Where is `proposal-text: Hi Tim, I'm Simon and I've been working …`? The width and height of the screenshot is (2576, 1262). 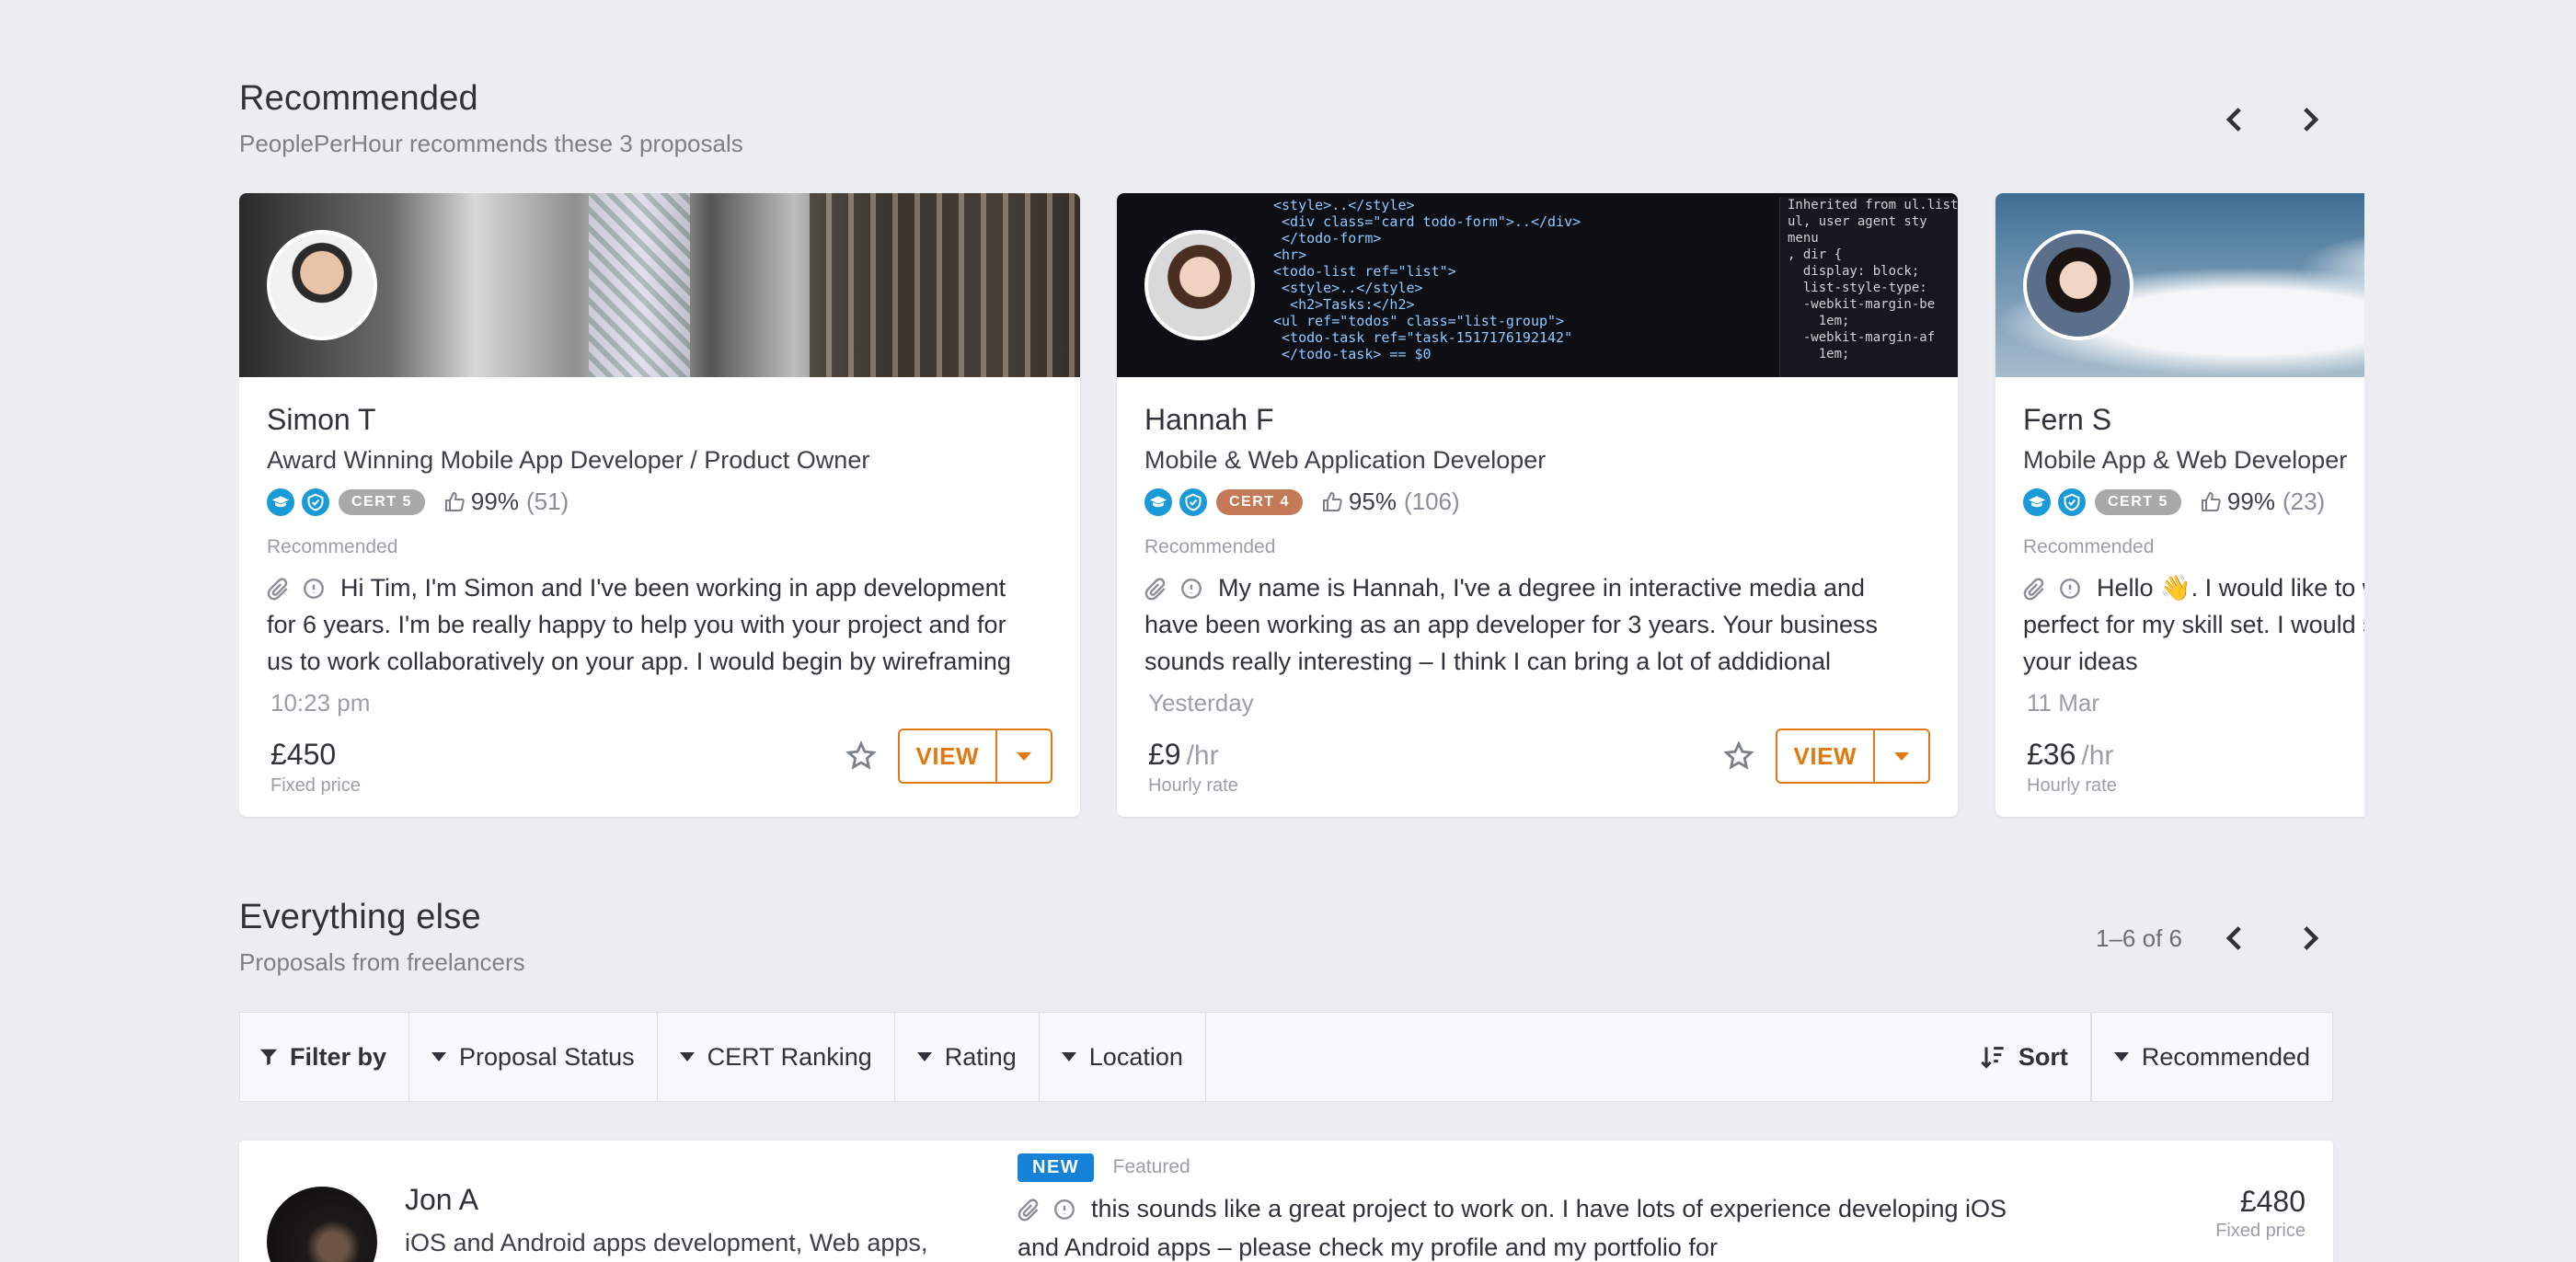
proposal-text: Hi Tim, I'm Simon and I've been working … is located at coordinates (639, 624).